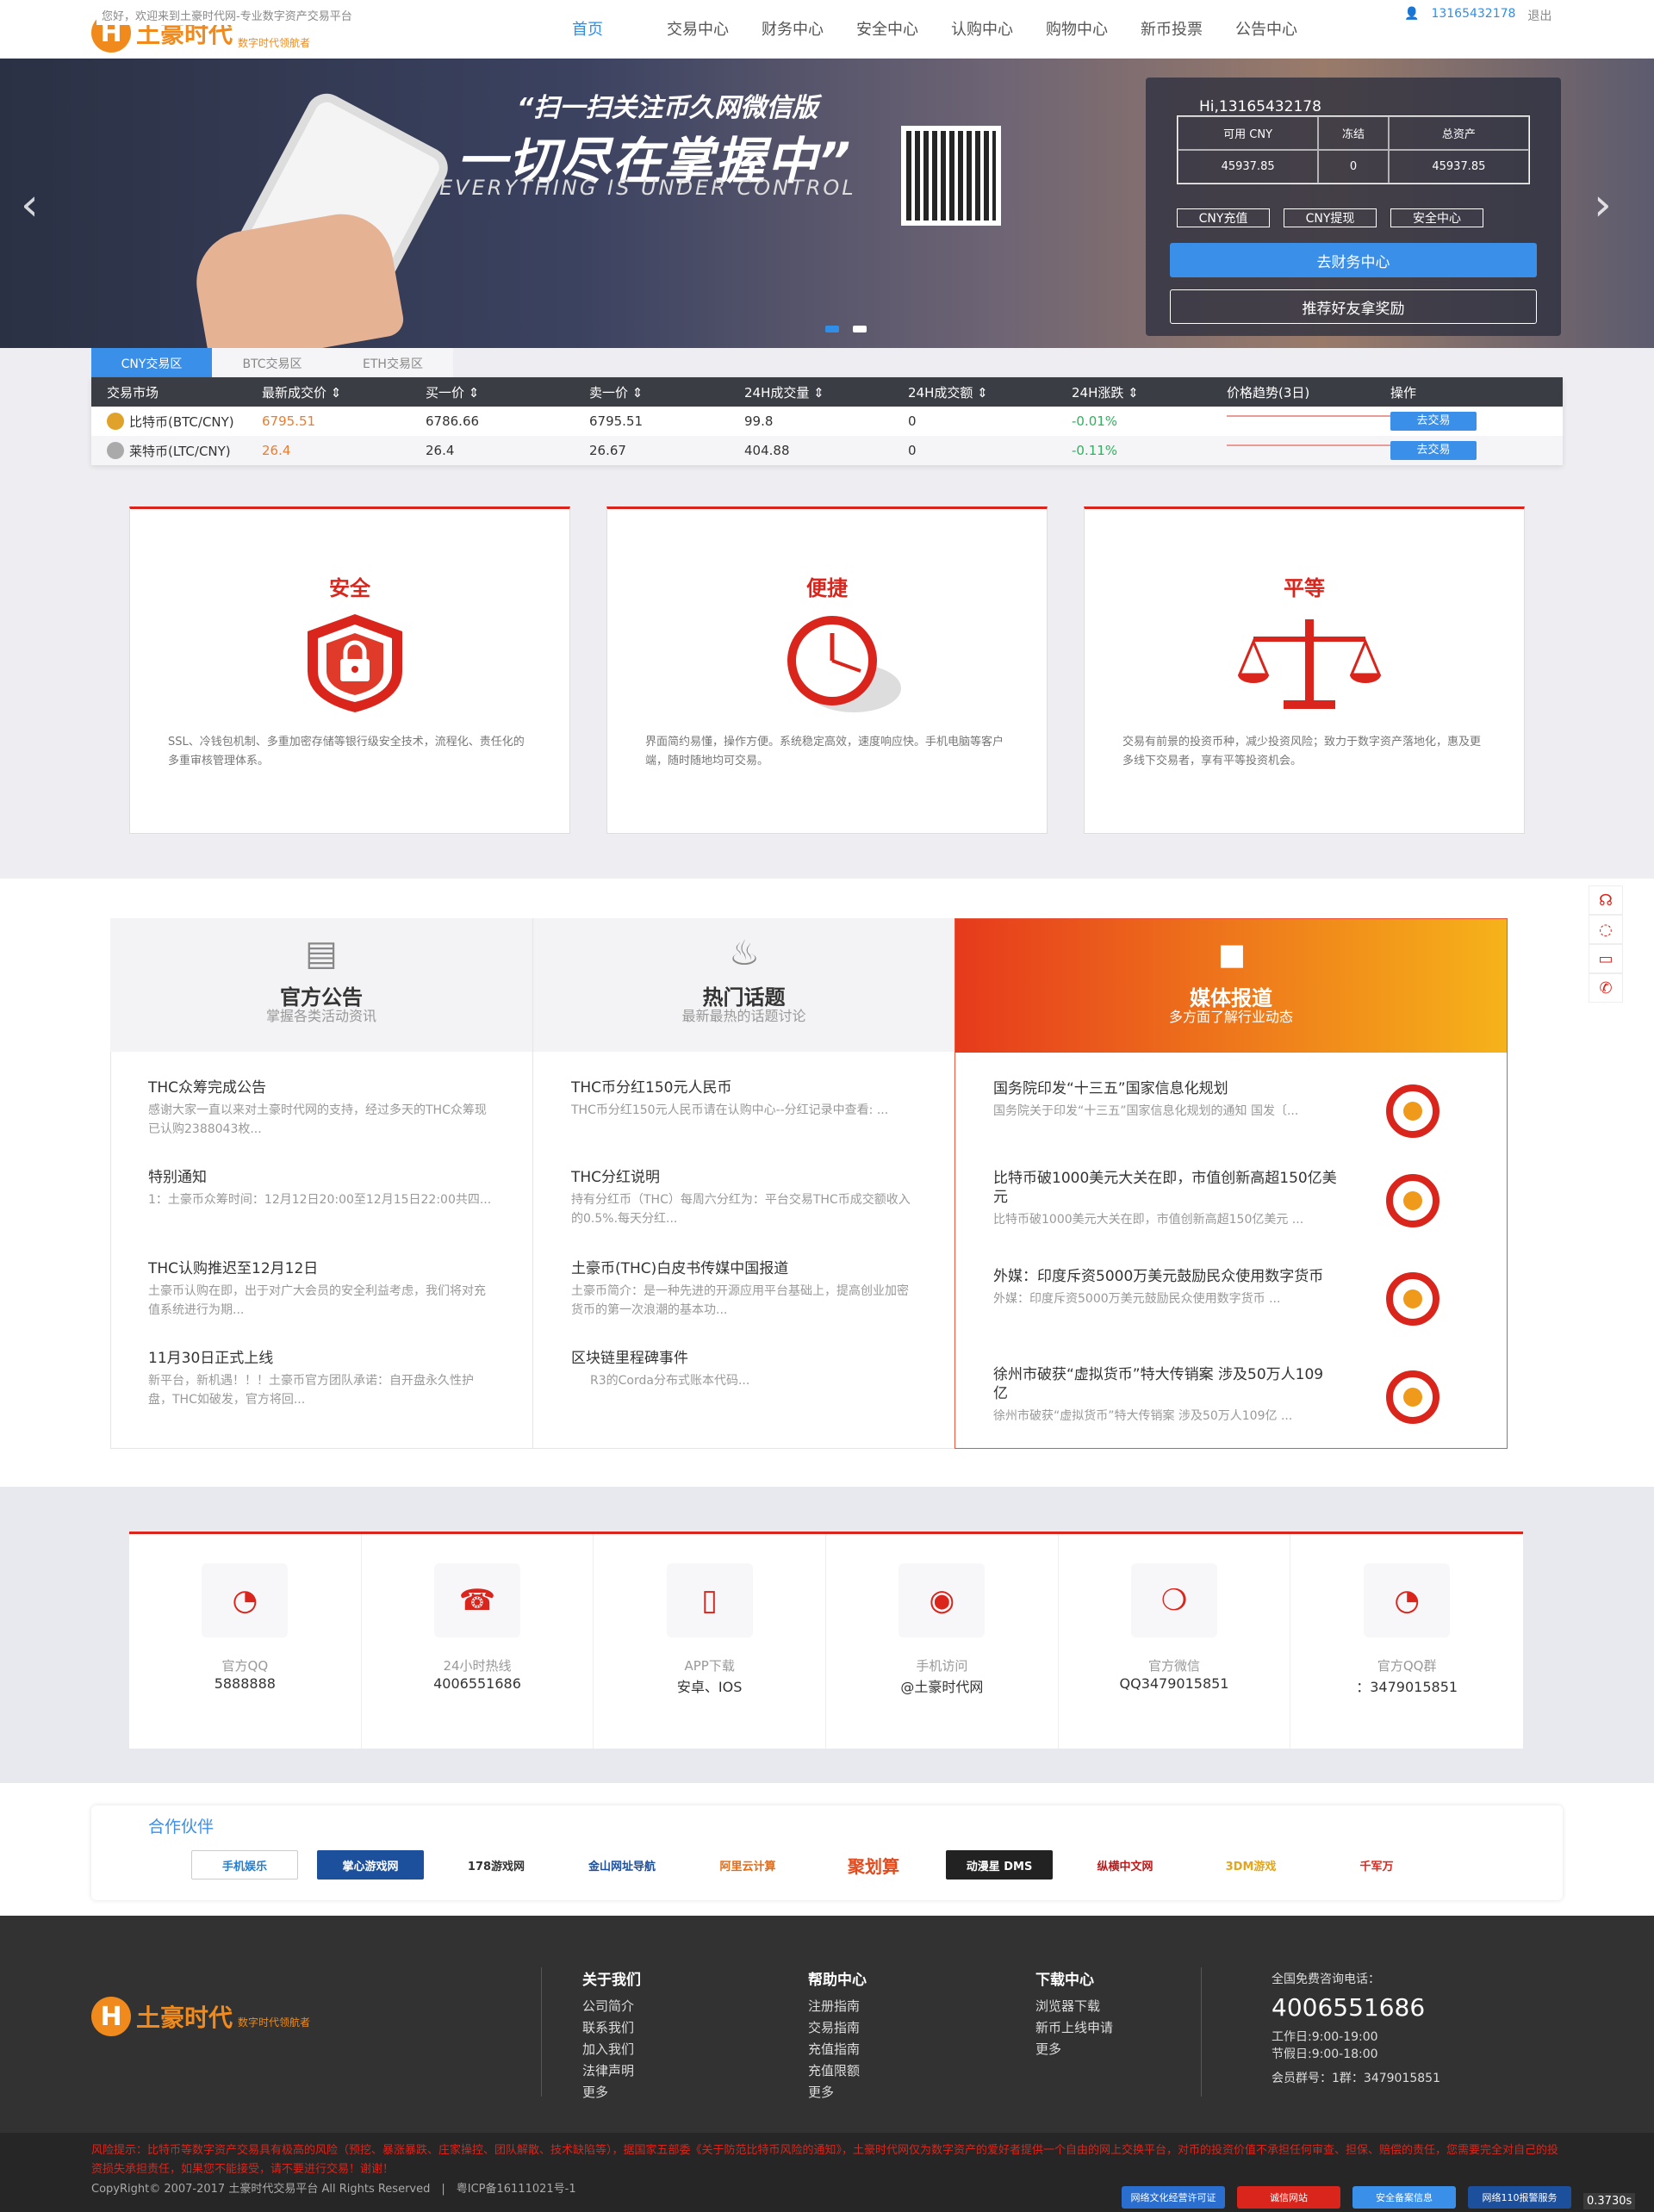 The height and width of the screenshot is (2212, 1654). What do you see at coordinates (272, 363) in the screenshot?
I see `tab-btc: BTC交易区` at bounding box center [272, 363].